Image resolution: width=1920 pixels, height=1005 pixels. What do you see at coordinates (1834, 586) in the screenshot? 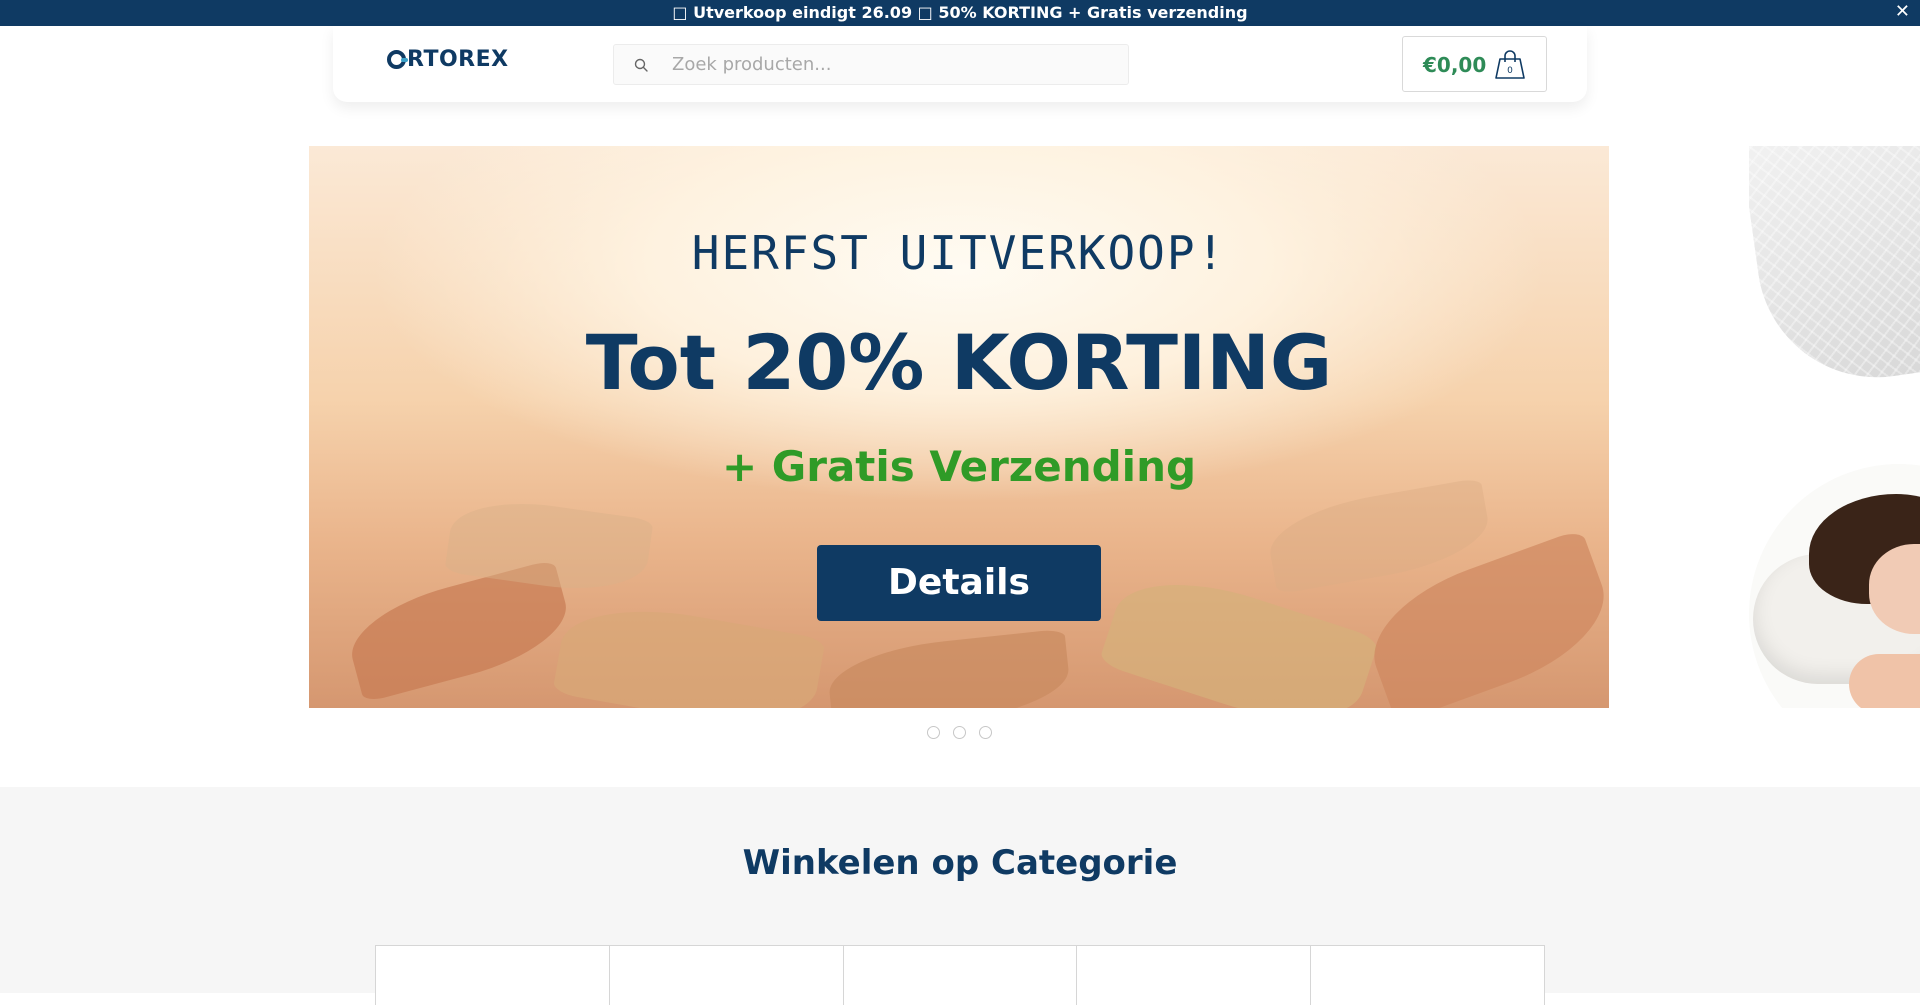
I see `sleeping-woman-image` at bounding box center [1834, 586].